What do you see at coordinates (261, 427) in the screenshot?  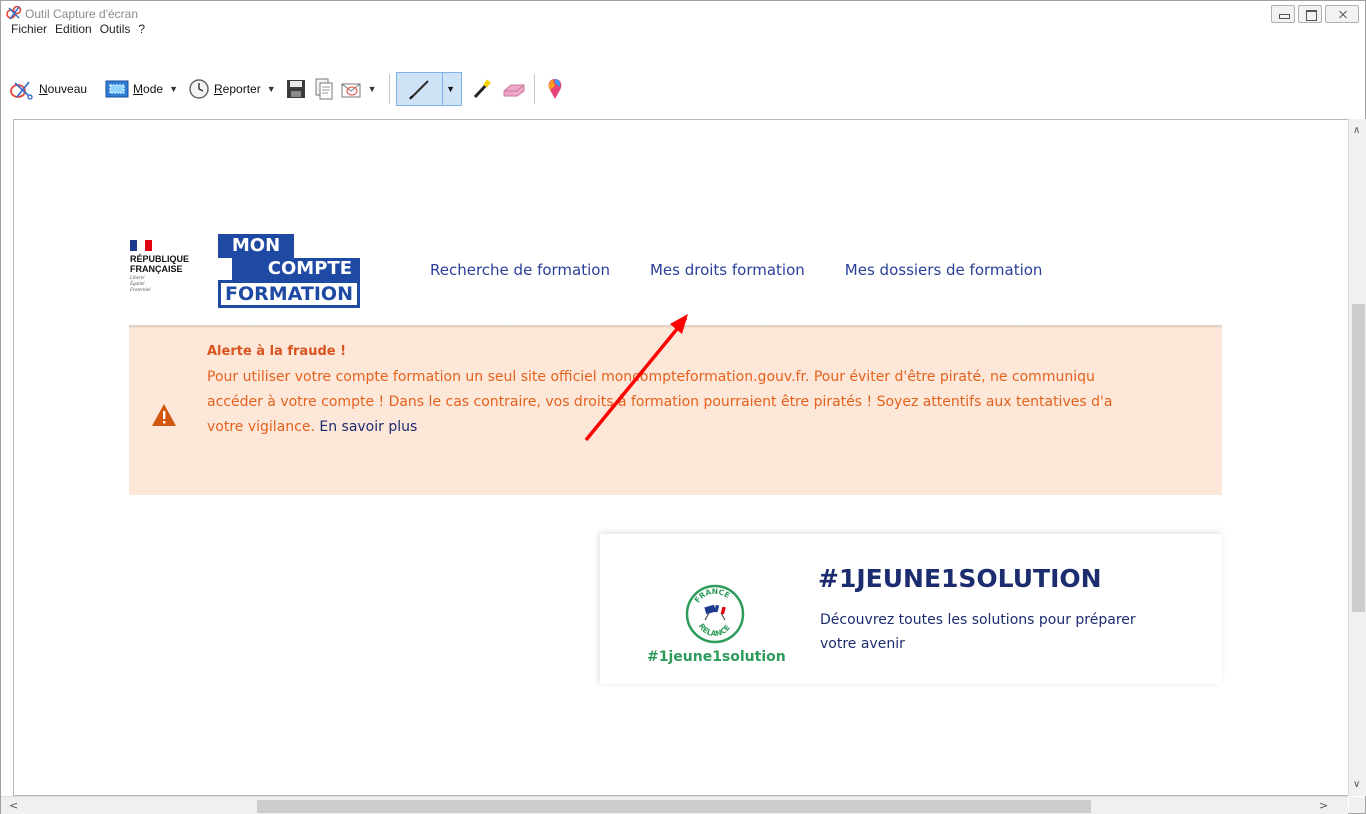 I see `alert-line-3-text: votre vigilance.` at bounding box center [261, 427].